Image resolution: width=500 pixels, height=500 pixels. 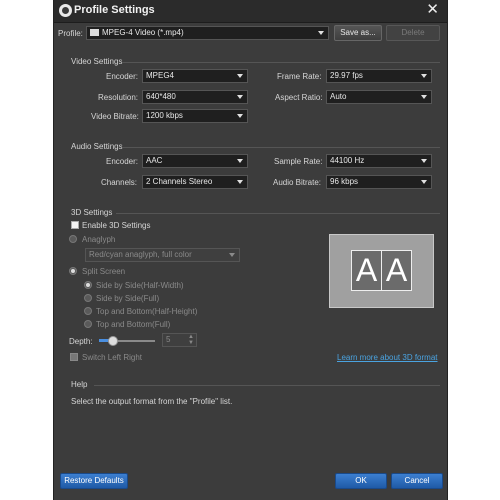 I want to click on learn-more-3d-link: Learn more about 3D format, so click(x=387, y=357).